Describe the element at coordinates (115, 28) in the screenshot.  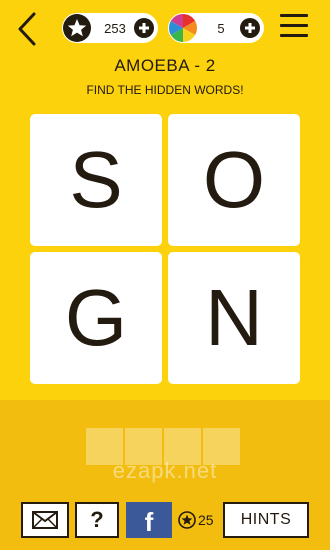
I see `stars-count: 253` at that location.